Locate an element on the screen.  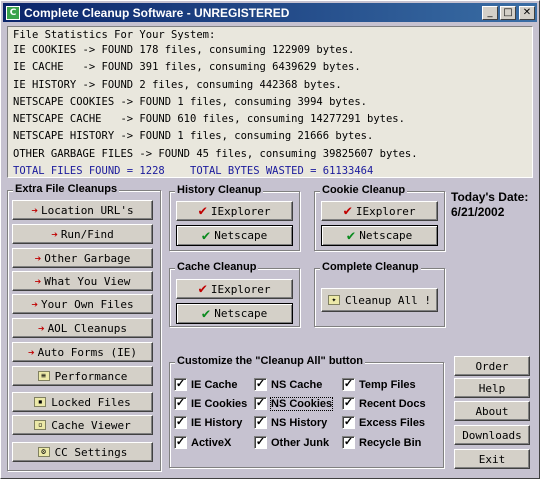
history-cleanup-title: History Cleanup is located at coordinates (219, 190).